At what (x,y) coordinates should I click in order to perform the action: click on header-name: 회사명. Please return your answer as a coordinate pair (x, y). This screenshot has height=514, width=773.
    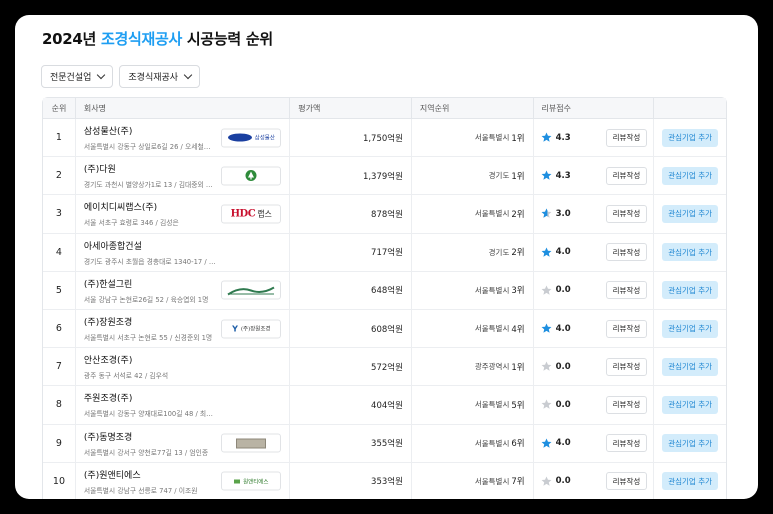
    Looking at the image, I should click on (183, 108).